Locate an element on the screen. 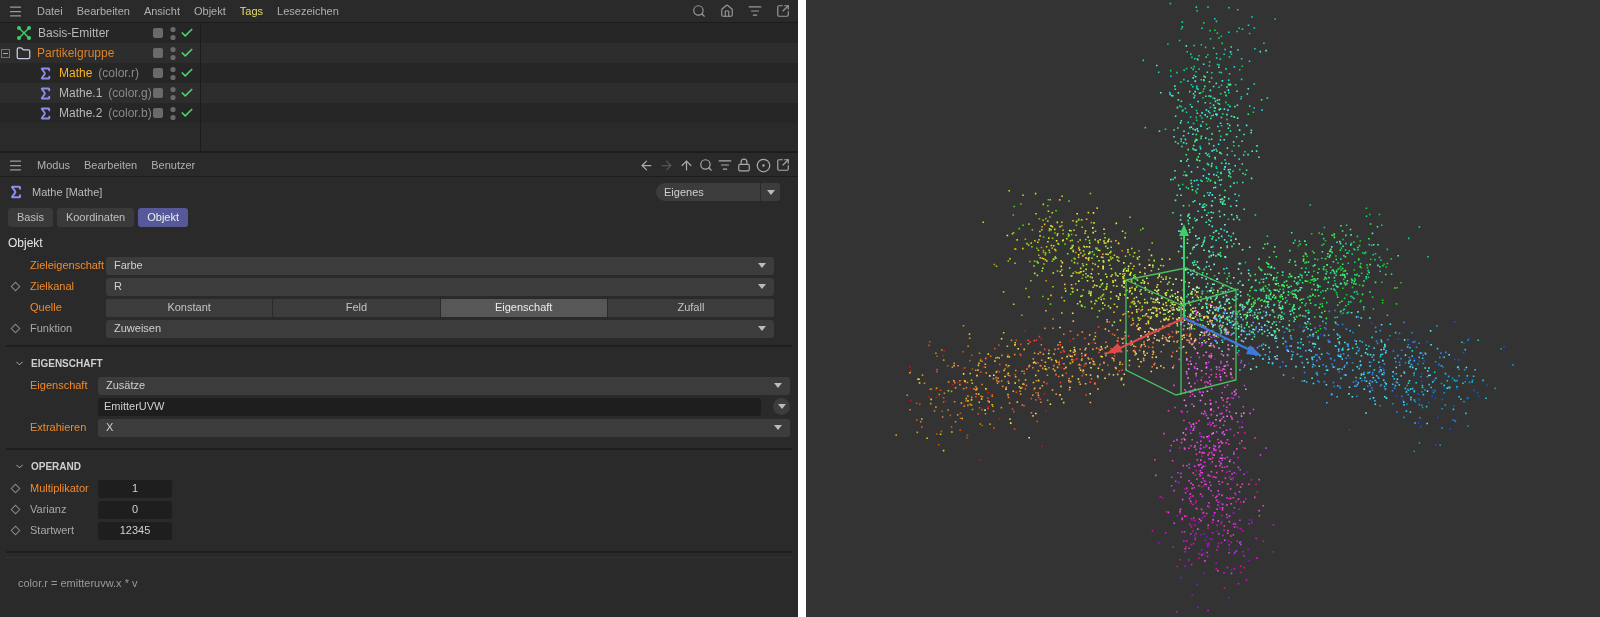 This screenshot has width=1600, height=617. param-label: Varianz is located at coordinates (48, 509).